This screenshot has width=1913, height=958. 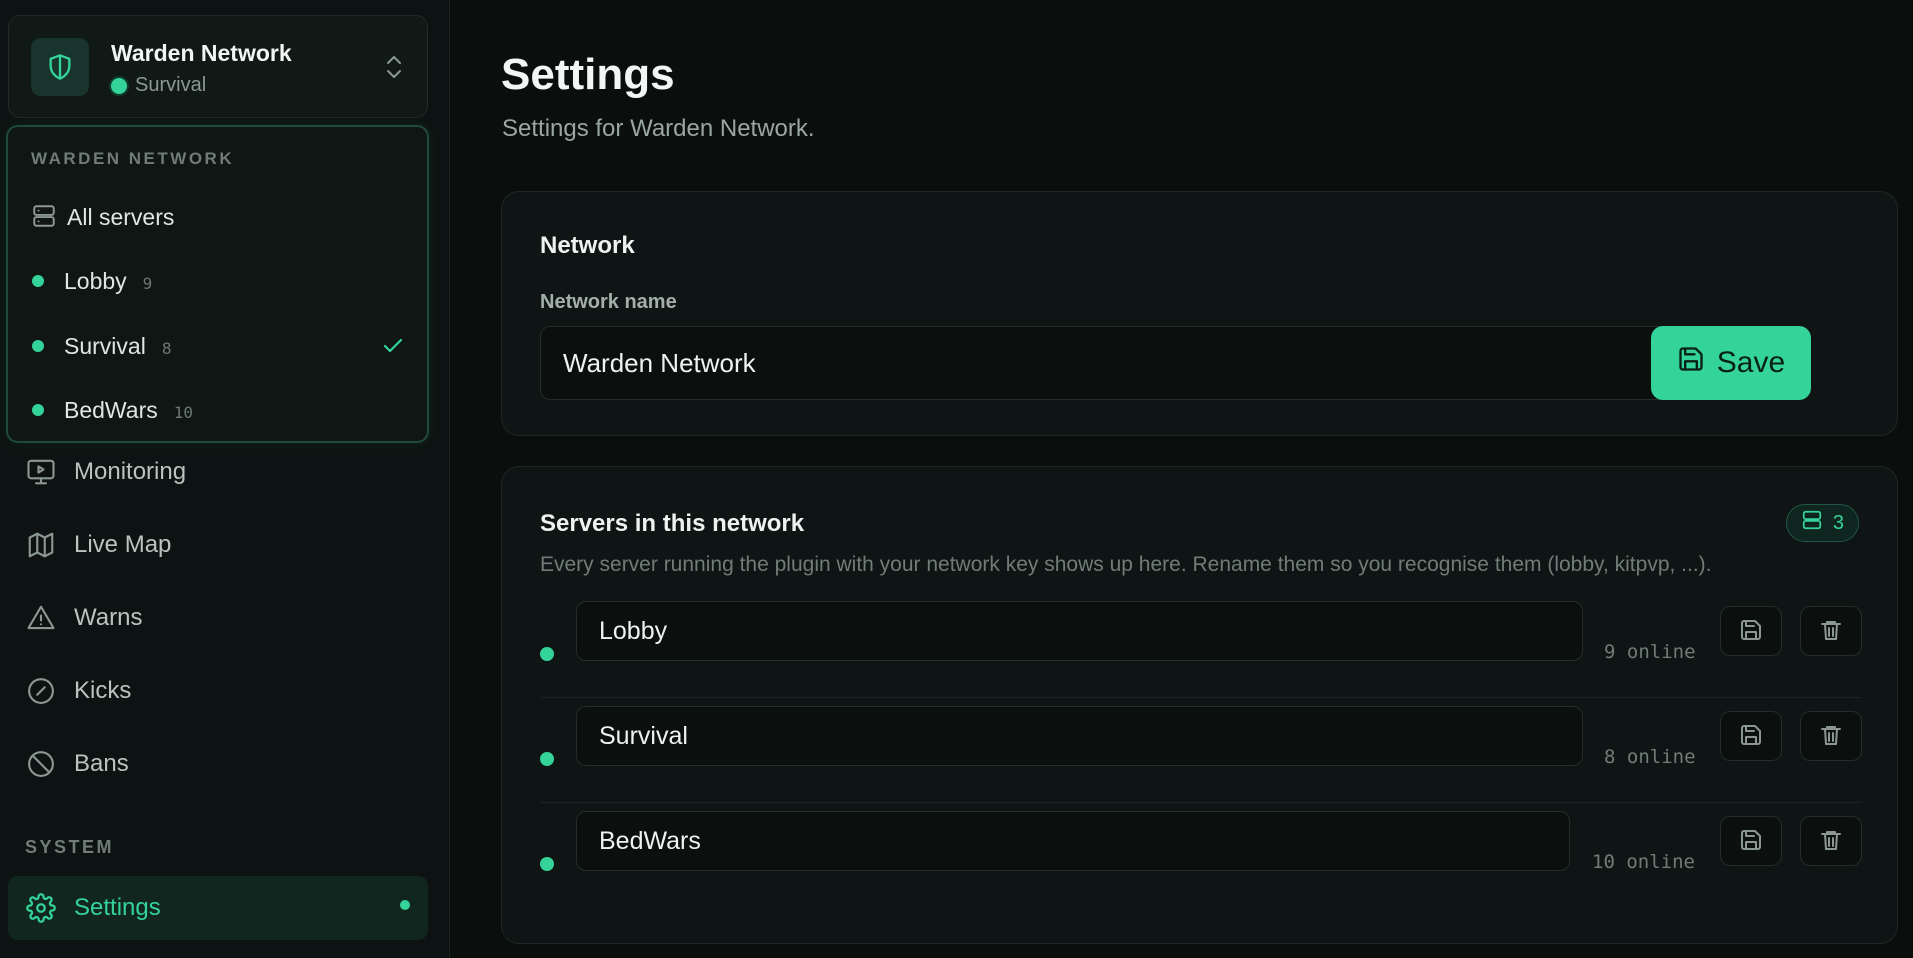 What do you see at coordinates (183, 412) in the screenshot?
I see `player-count: 10` at bounding box center [183, 412].